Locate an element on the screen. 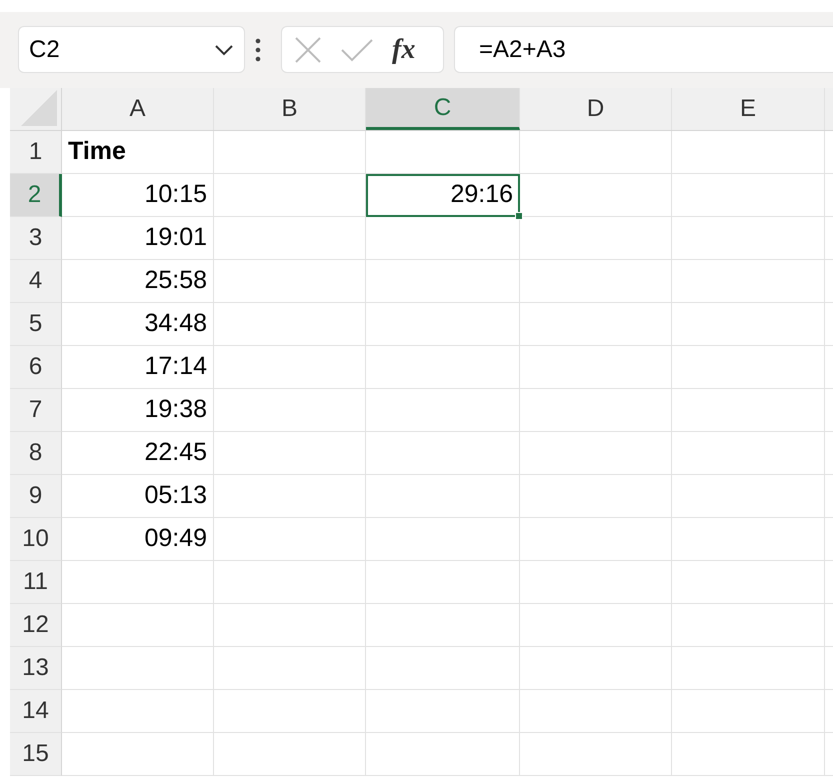 Image resolution: width=833 pixels, height=782 pixels. cell-reference: C2 is located at coordinates (44, 49).